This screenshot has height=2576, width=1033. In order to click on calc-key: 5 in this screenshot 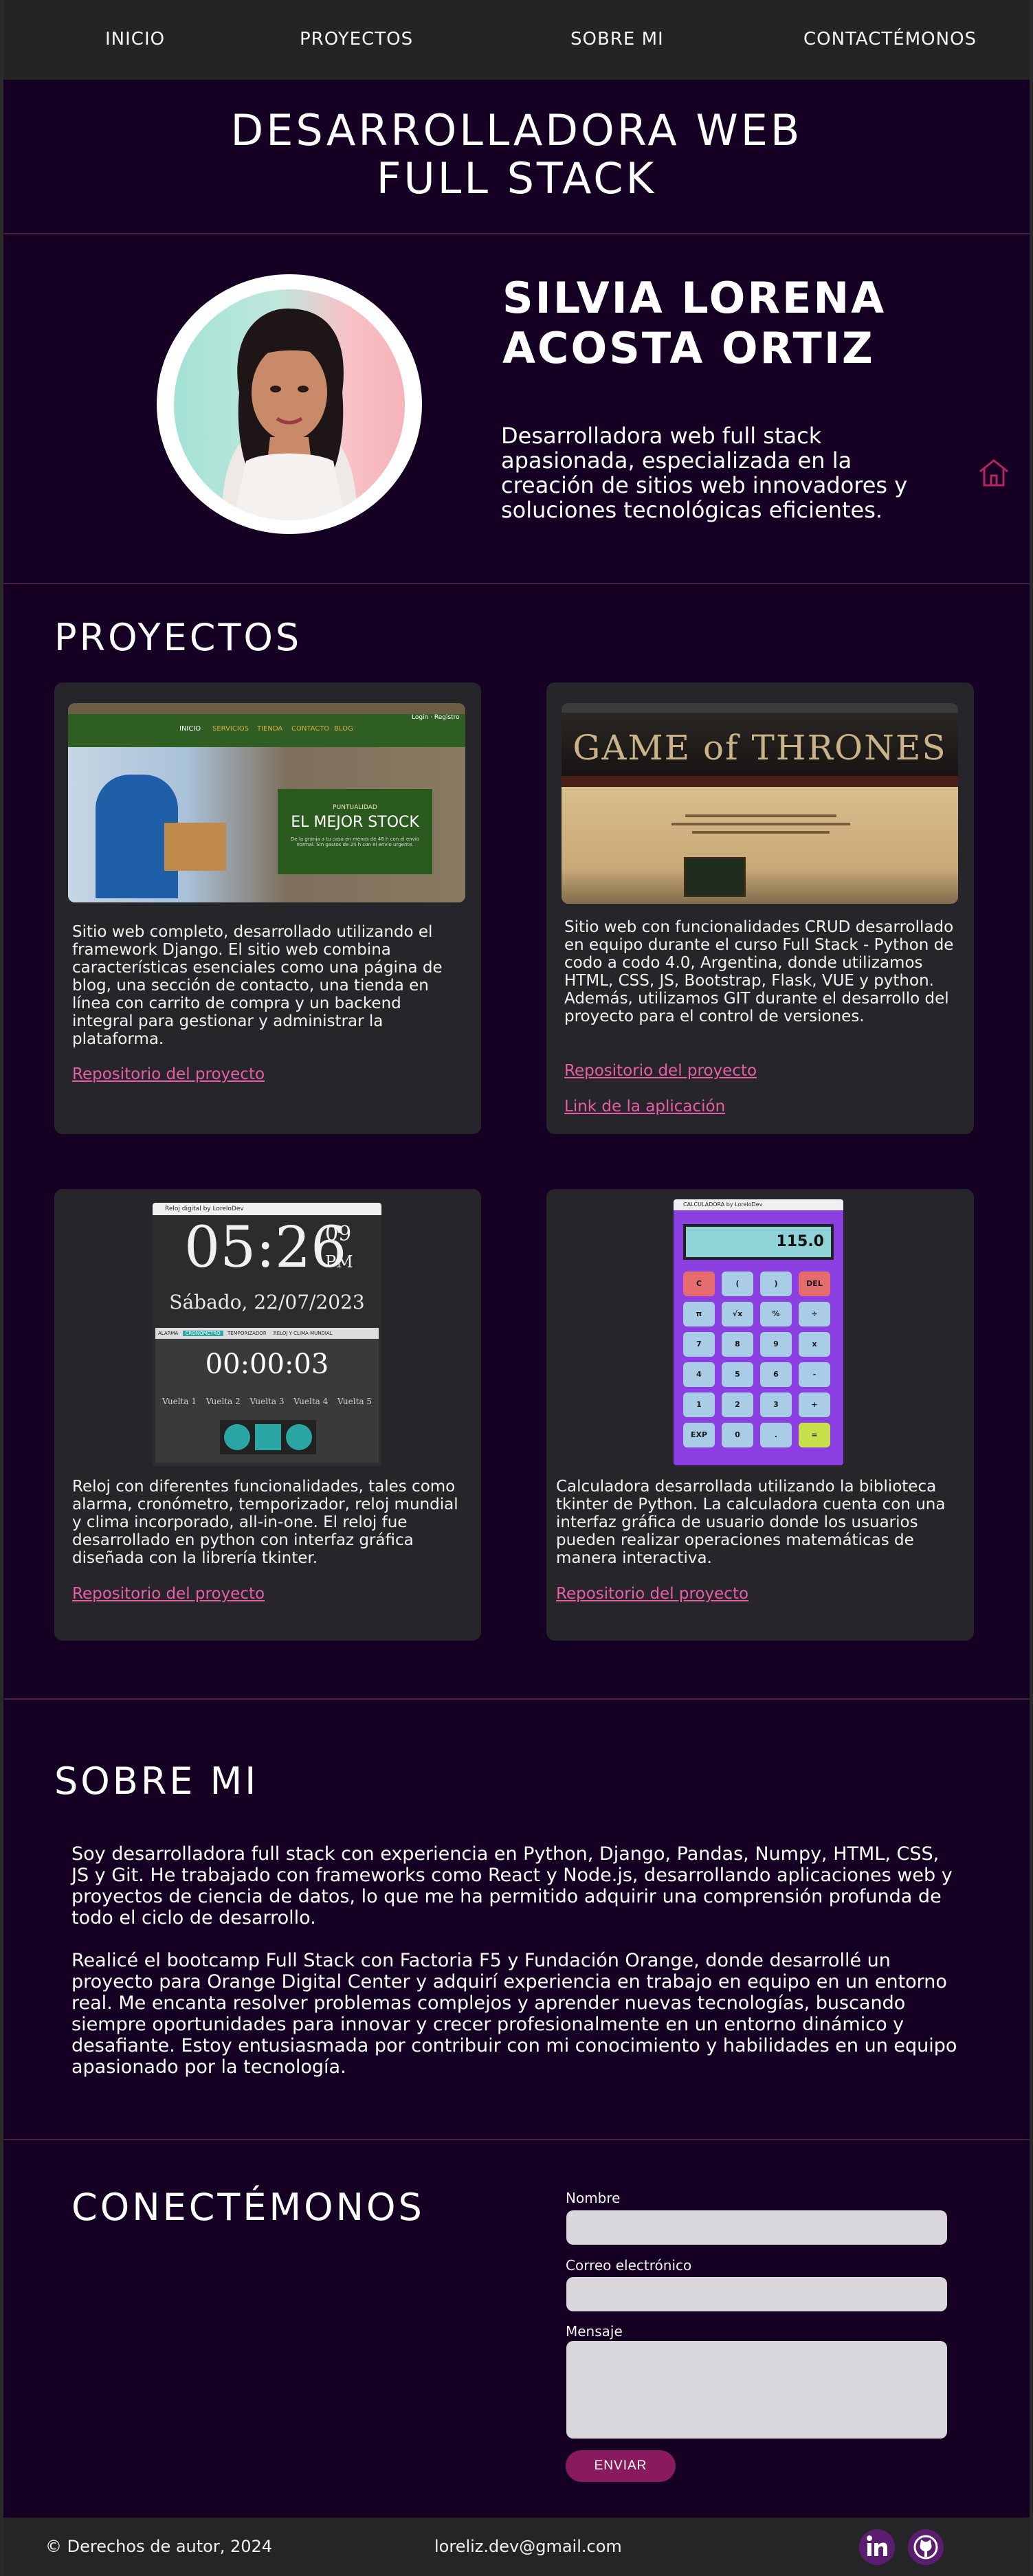, I will do `click(737, 1374)`.